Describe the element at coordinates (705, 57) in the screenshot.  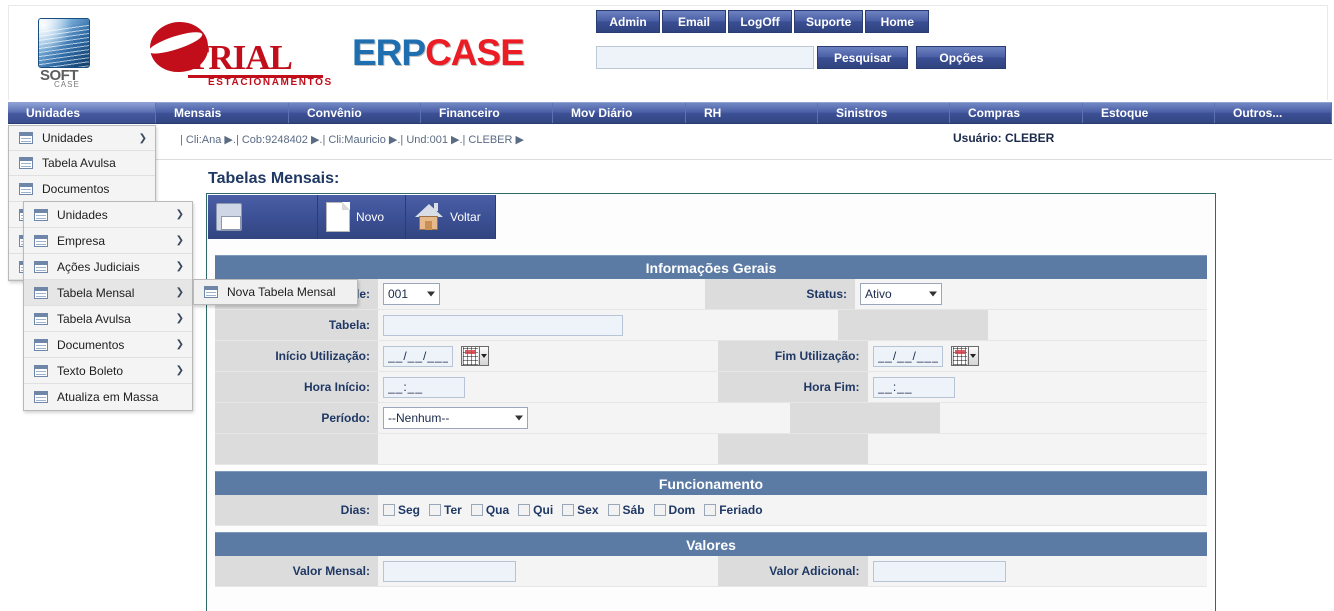
I see `search-input` at that location.